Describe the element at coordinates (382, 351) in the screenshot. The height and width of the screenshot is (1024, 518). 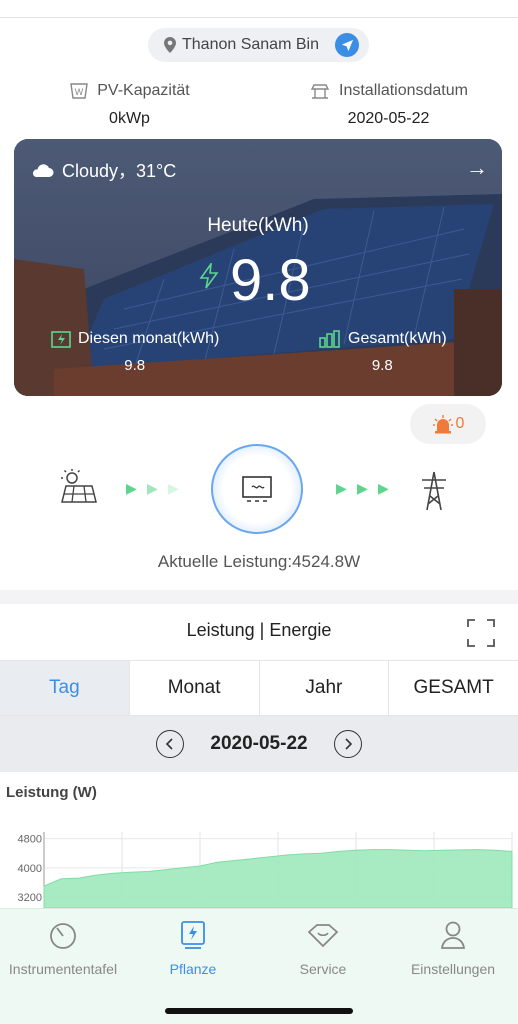
I see `total-stat: Gesamt(kWh) 9.8` at that location.